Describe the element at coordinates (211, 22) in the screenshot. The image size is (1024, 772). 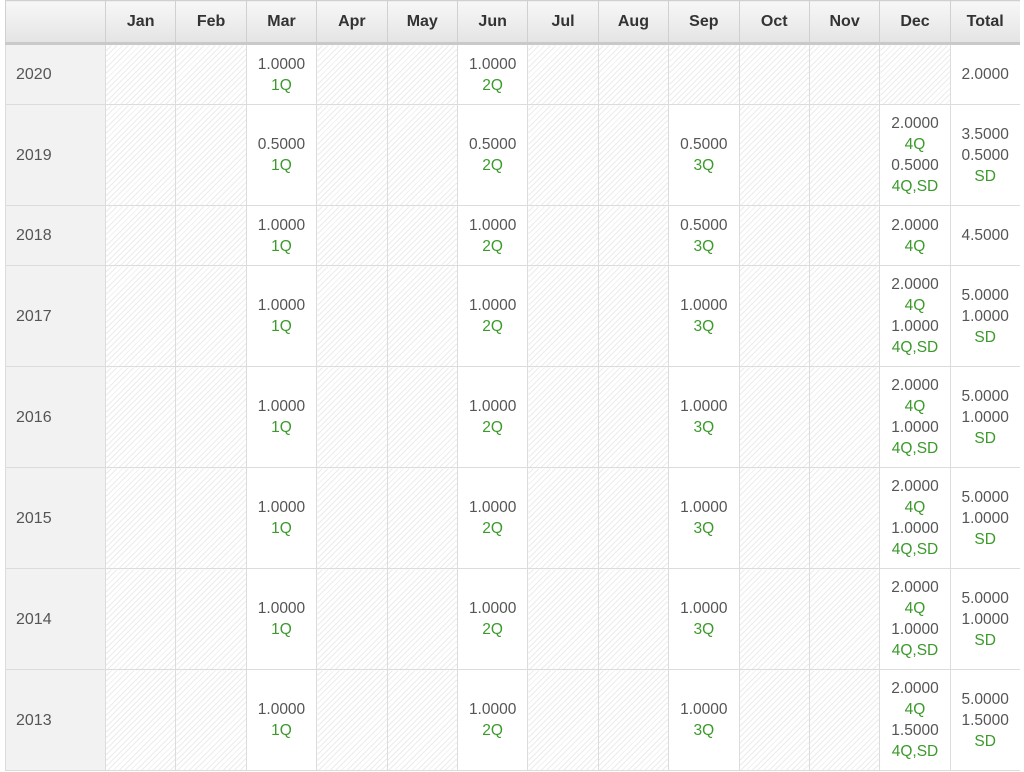
I see `column-header-feb: Feb` at that location.